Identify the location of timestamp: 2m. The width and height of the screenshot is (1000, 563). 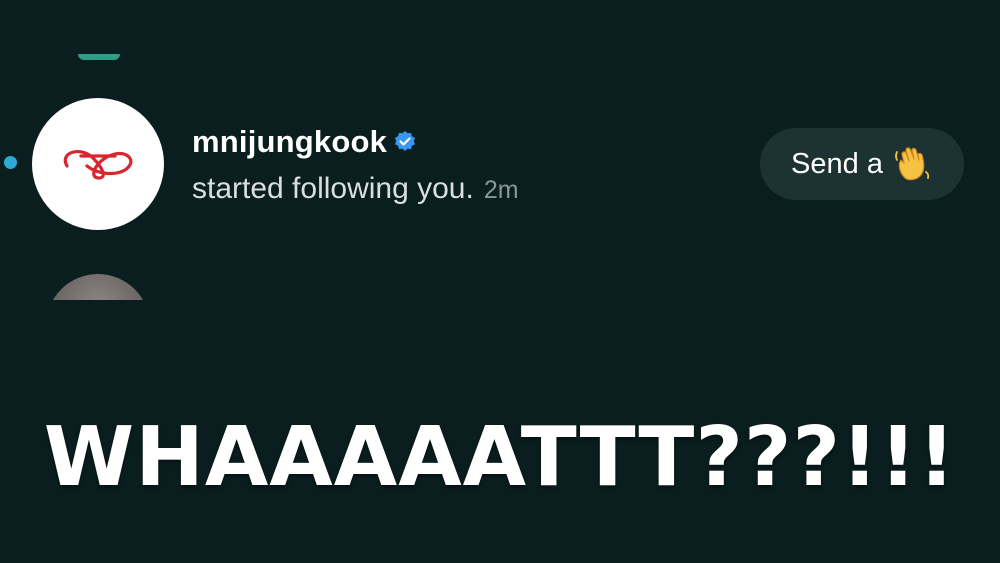
(501, 190).